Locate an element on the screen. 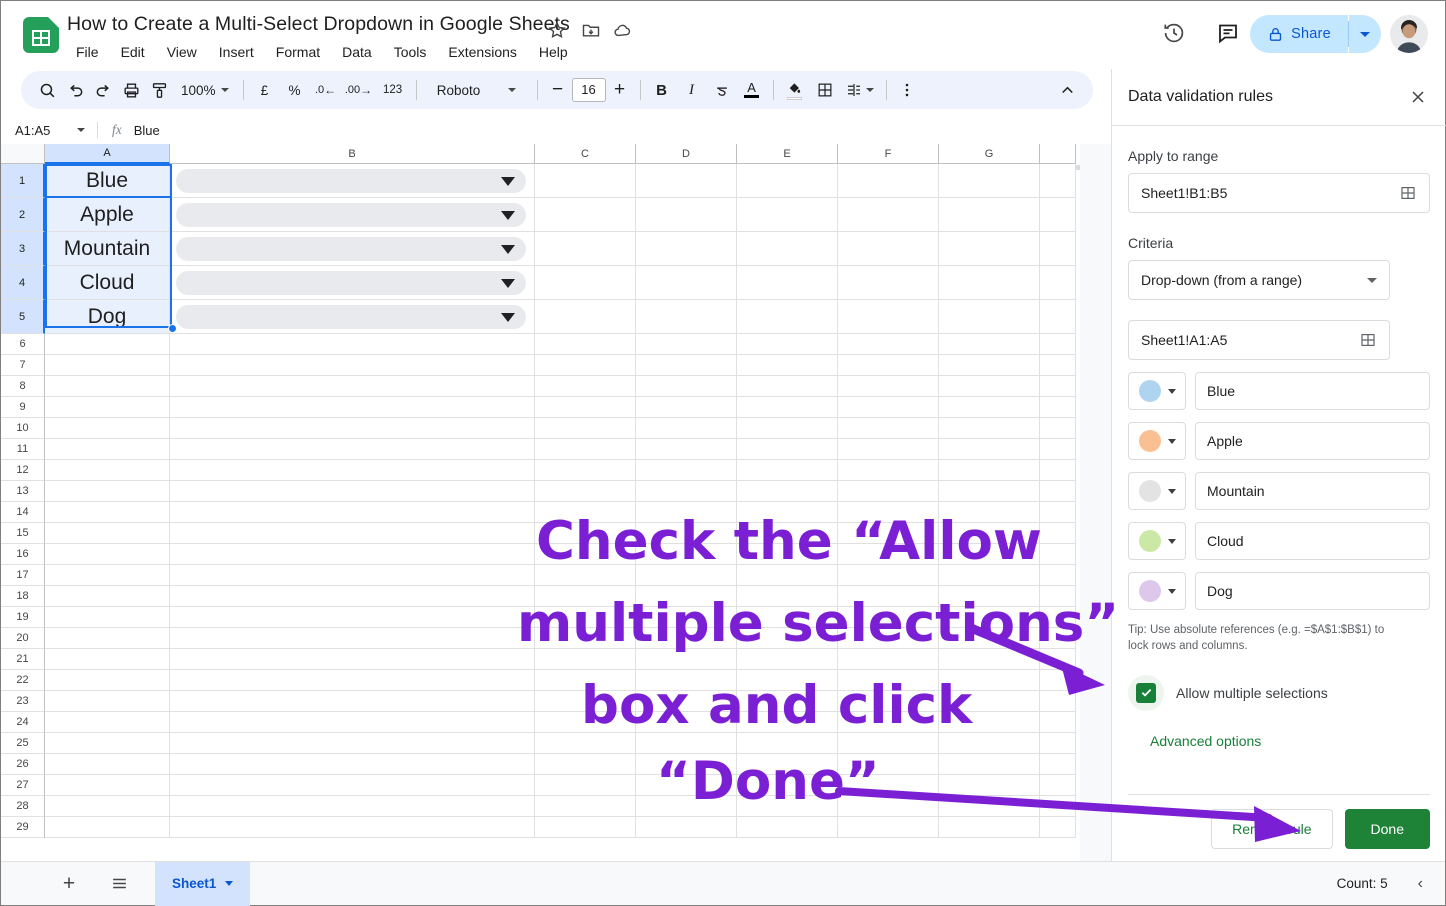 This screenshot has height=906, width=1446. cell-G8 is located at coordinates (989, 386).